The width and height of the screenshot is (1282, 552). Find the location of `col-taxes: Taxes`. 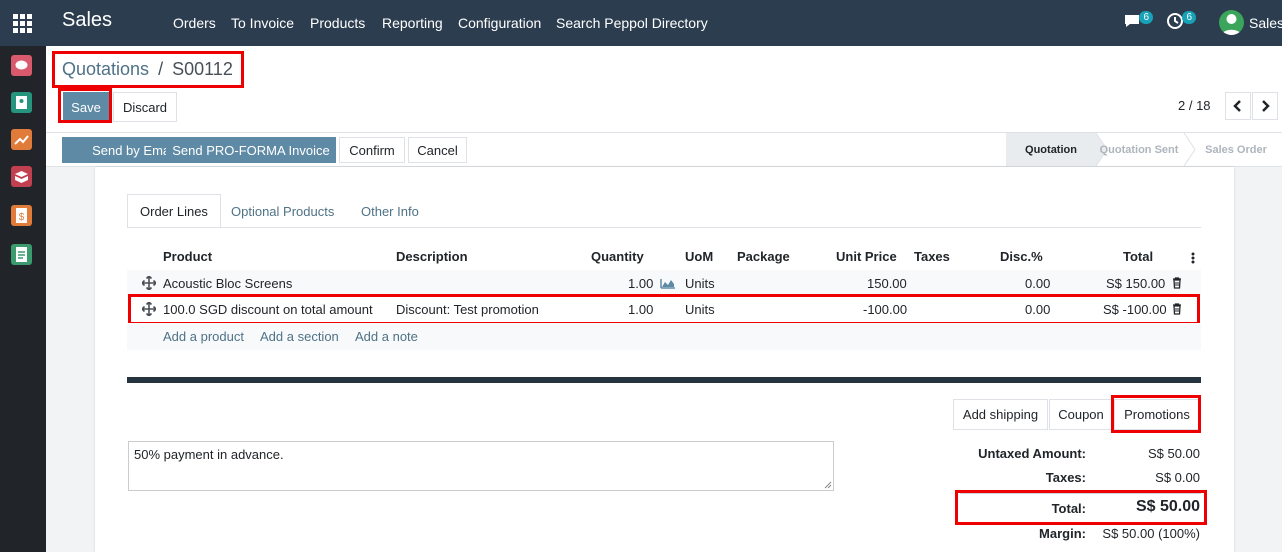

col-taxes: Taxes is located at coordinates (932, 256).